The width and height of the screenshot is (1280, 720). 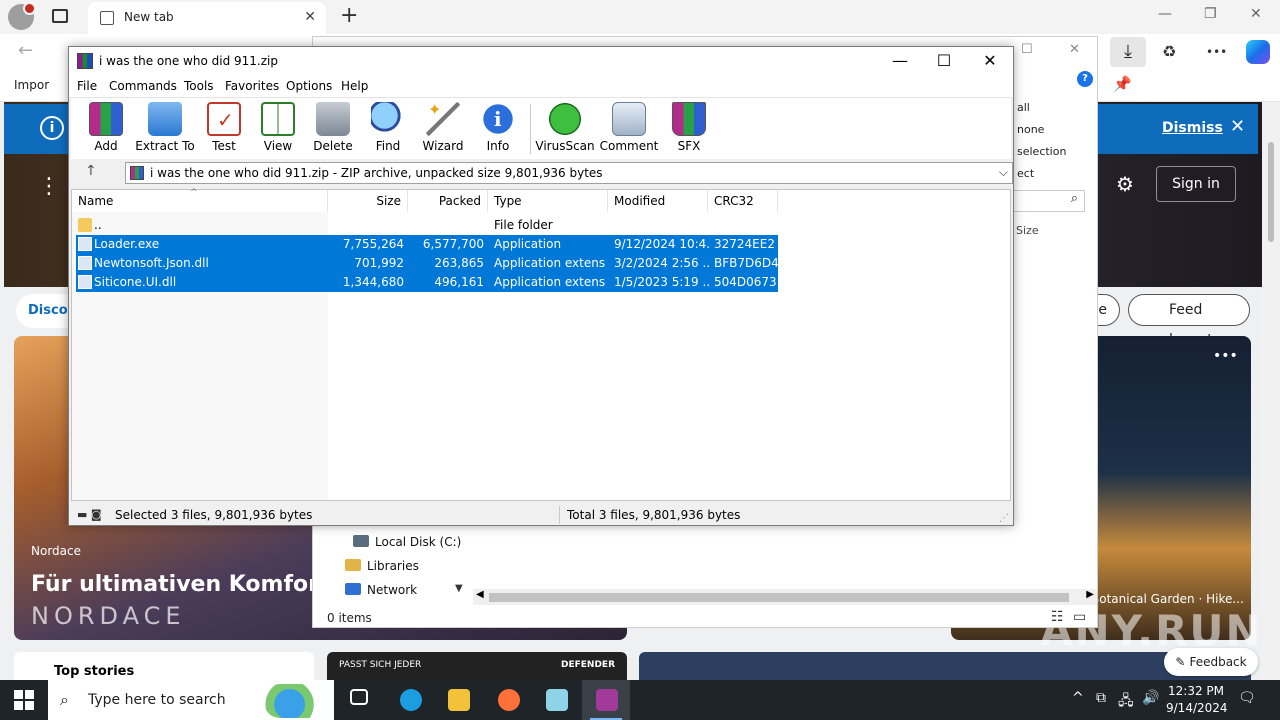 I want to click on page-settings-icon: ⚙, so click(x=1125, y=184).